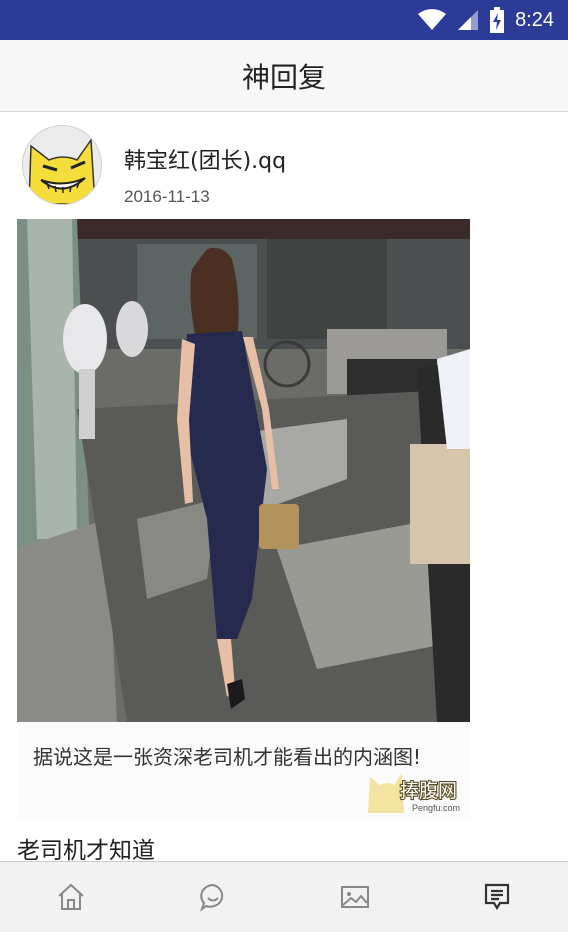 The image size is (568, 932). What do you see at coordinates (468, 20) in the screenshot?
I see `cell-signal-icon` at bounding box center [468, 20].